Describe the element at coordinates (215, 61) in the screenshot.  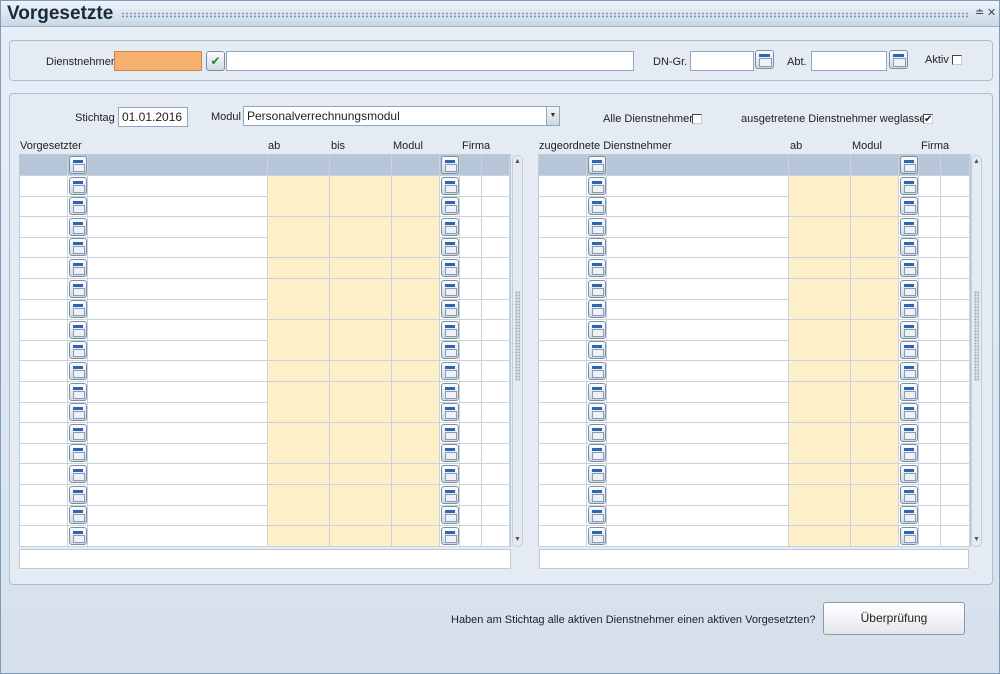
I see `confirm-checkmark-icon: ✔` at that location.